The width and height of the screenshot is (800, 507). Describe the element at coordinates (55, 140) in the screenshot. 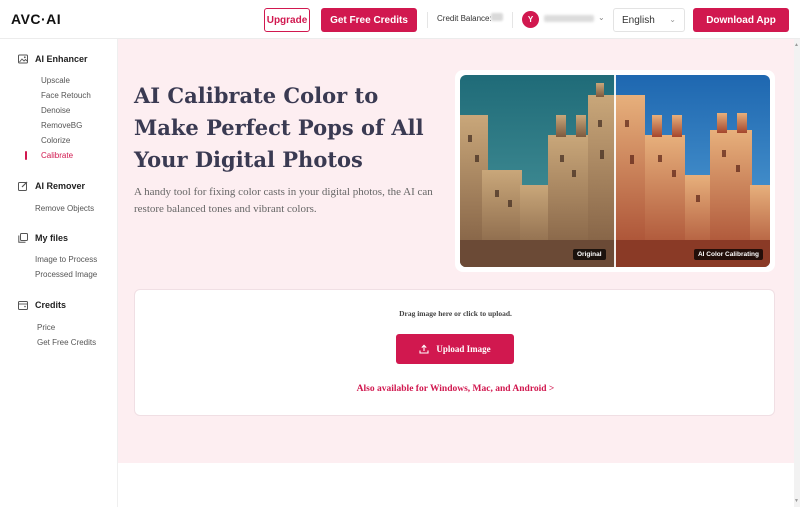

I see `sidebar-item-colorize: Colorize` at that location.